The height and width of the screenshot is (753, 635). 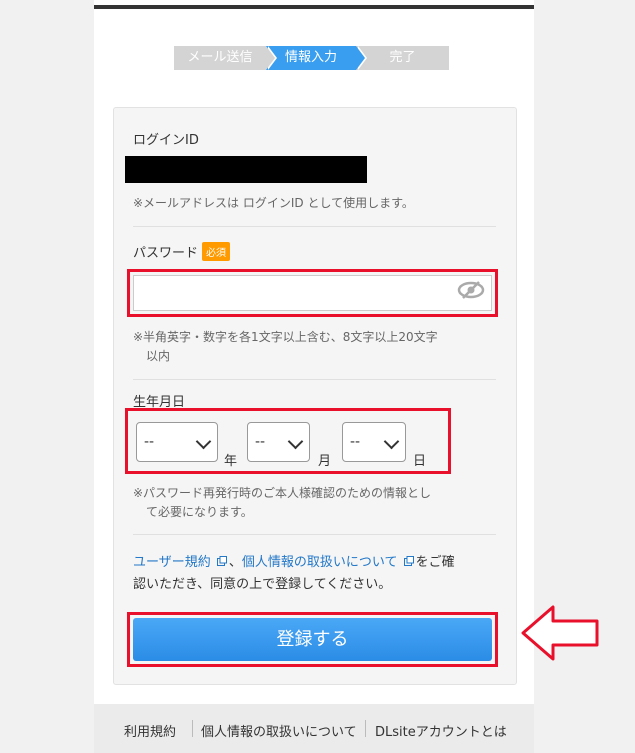 What do you see at coordinates (285, 337) in the screenshot?
I see `password-note-line1: ※半角英字・数字を各1文字以上含む、8文字以上20文字` at bounding box center [285, 337].